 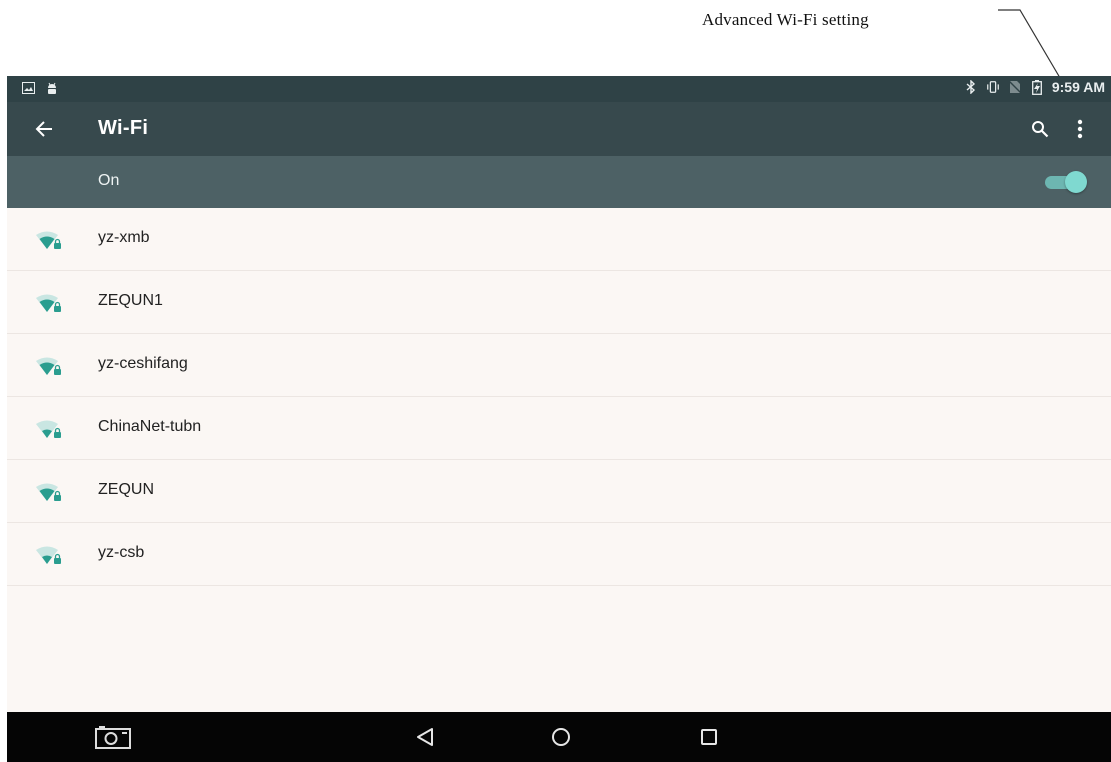 What do you see at coordinates (709, 737) in the screenshot?
I see `recents-square-icon` at bounding box center [709, 737].